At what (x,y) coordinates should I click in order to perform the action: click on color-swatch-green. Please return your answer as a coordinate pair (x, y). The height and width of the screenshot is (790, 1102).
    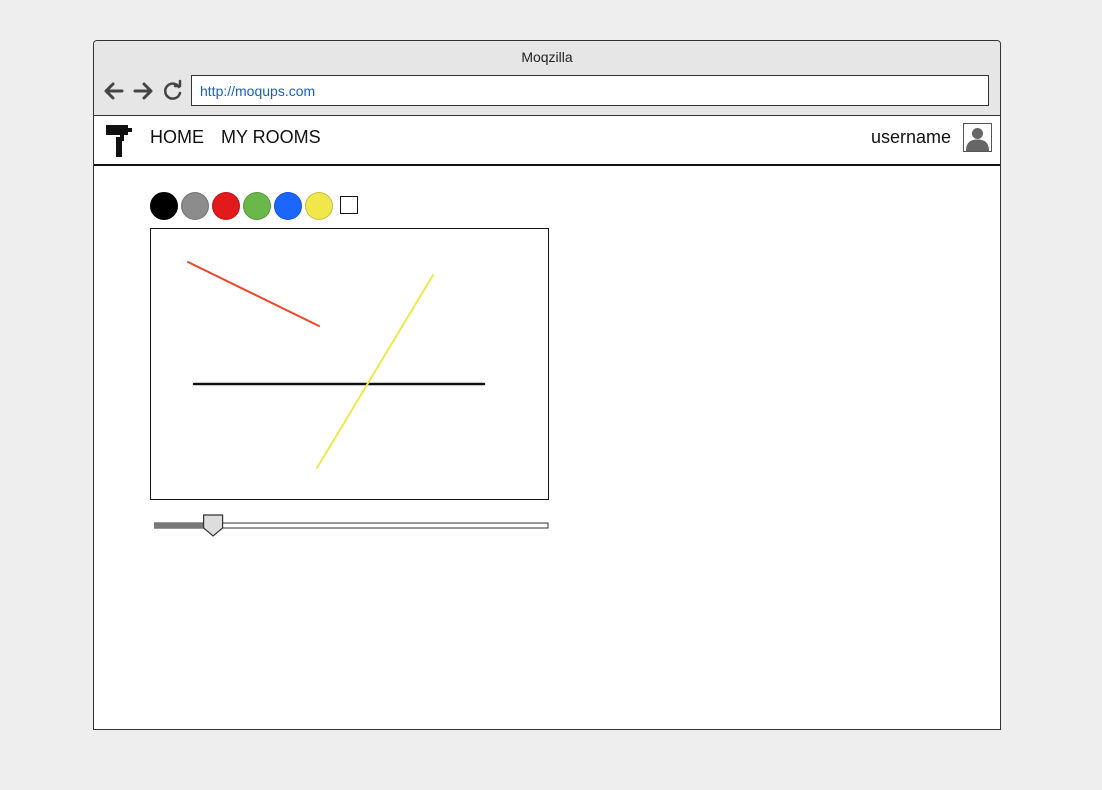
    Looking at the image, I should click on (257, 206).